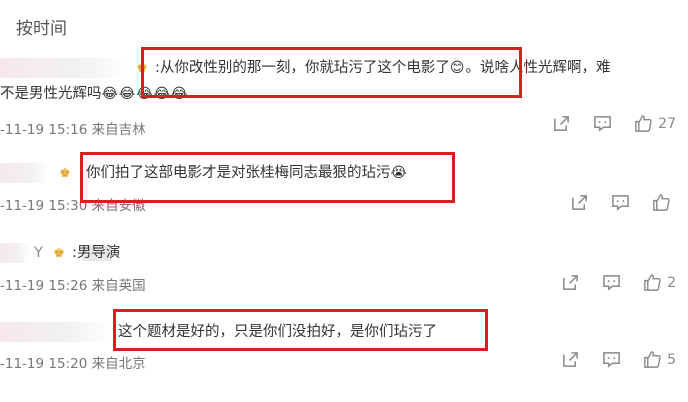  I want to click on like-button, so click(664, 202).